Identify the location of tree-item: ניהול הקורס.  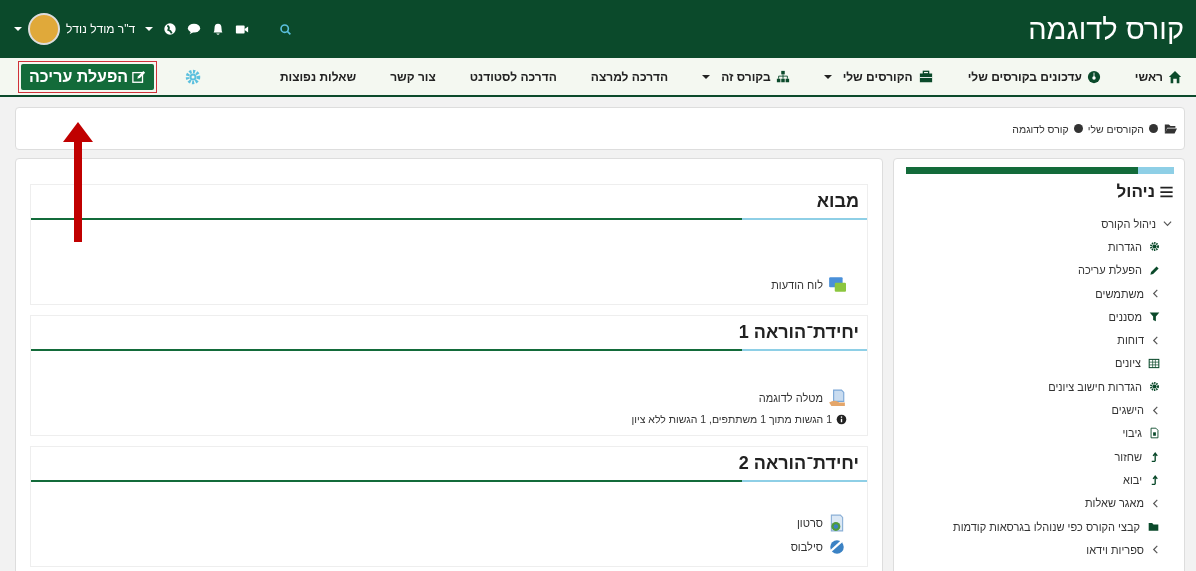
(1136, 224).